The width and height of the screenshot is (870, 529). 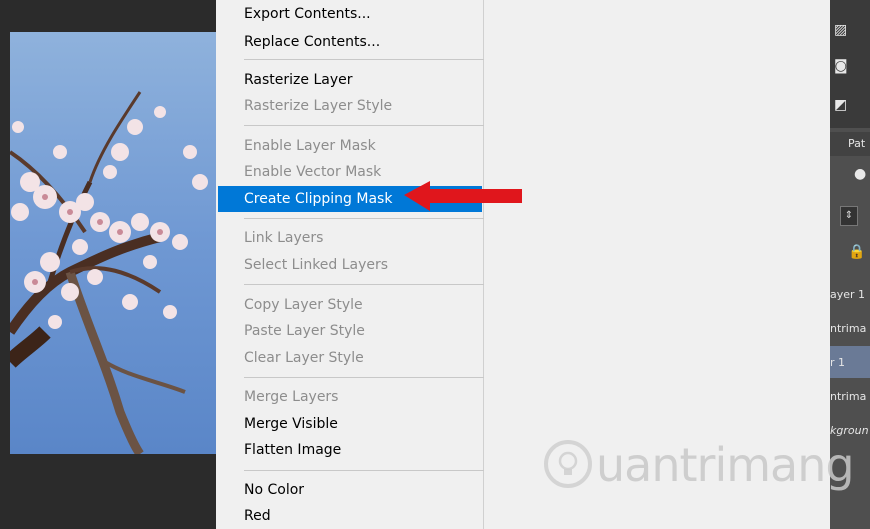 I want to click on adjustments-icon: ▨, so click(x=843, y=30).